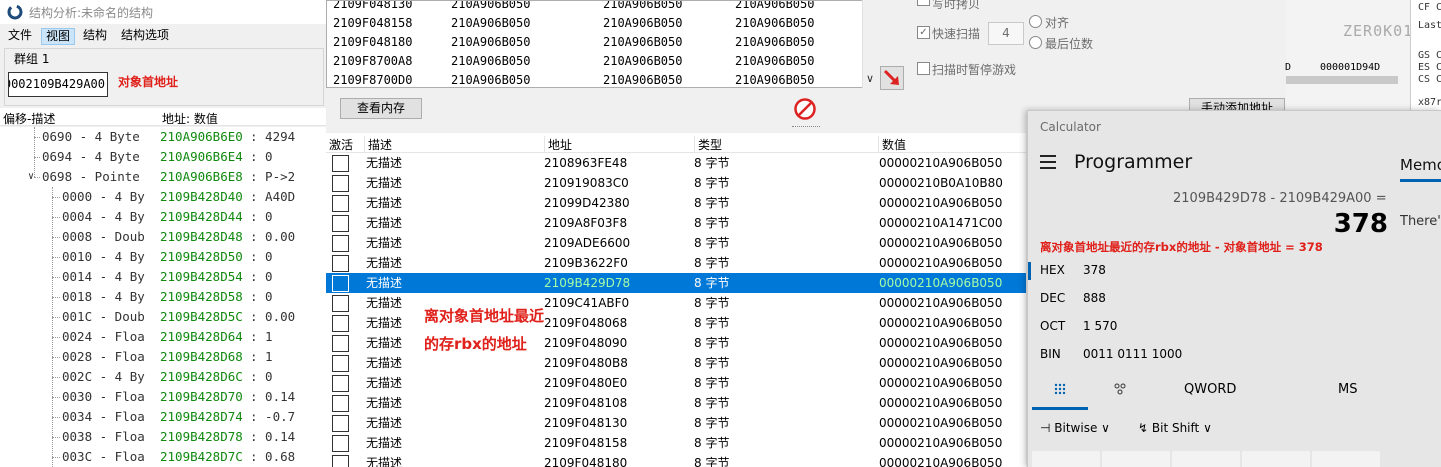  What do you see at coordinates (163, 257) in the screenshot?
I see `tree-row: 0010 - 4 By 2109B428D50: 0` at bounding box center [163, 257].